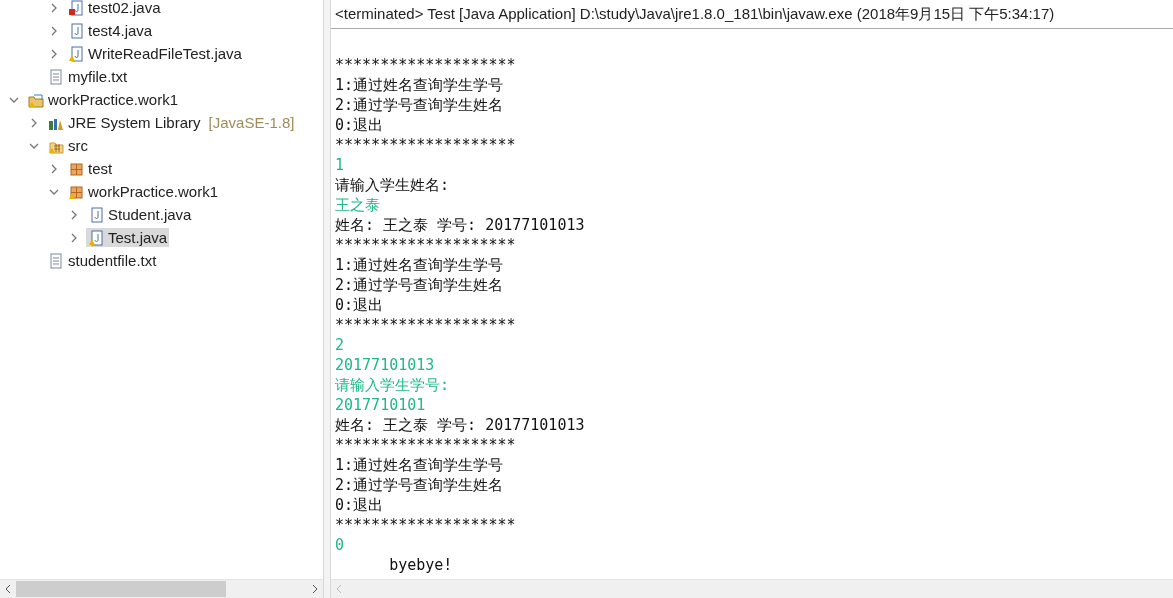 This screenshot has height=598, width=1173. What do you see at coordinates (76, 191) in the screenshot?
I see `package-warning-icon` at bounding box center [76, 191].